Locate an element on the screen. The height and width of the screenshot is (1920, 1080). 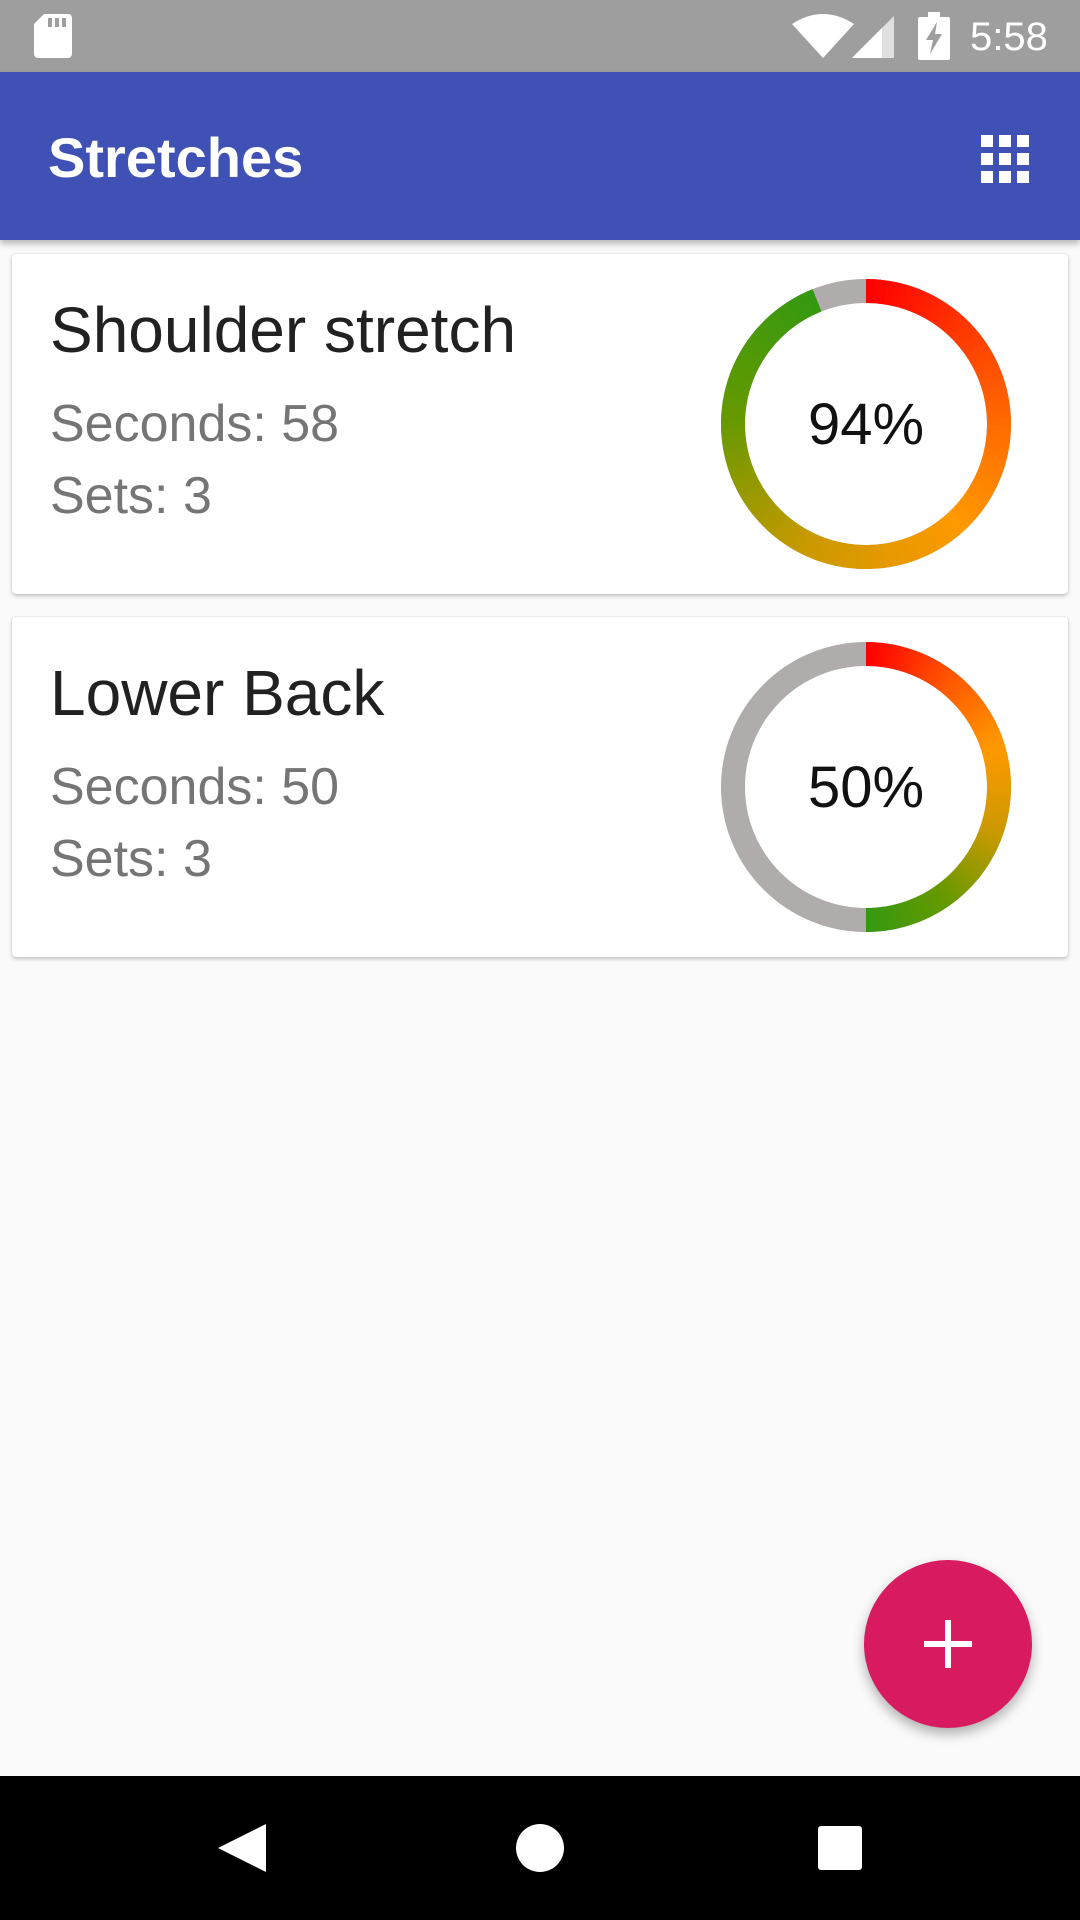
page-title: Stretches is located at coordinates (176, 157).